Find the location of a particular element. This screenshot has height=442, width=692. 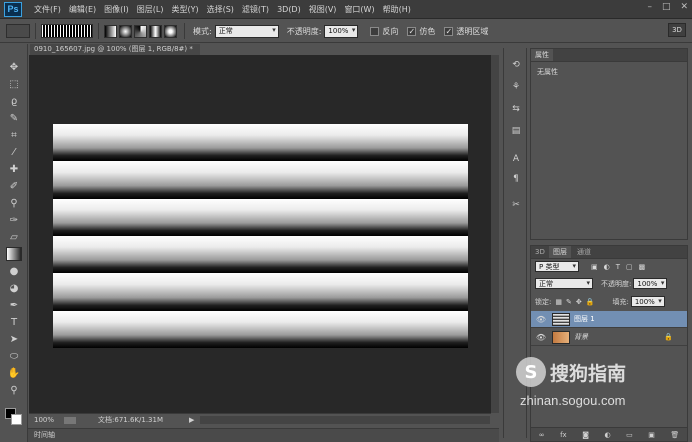

swatches-panel-icon: ⇆ is located at coordinates (516, 109).